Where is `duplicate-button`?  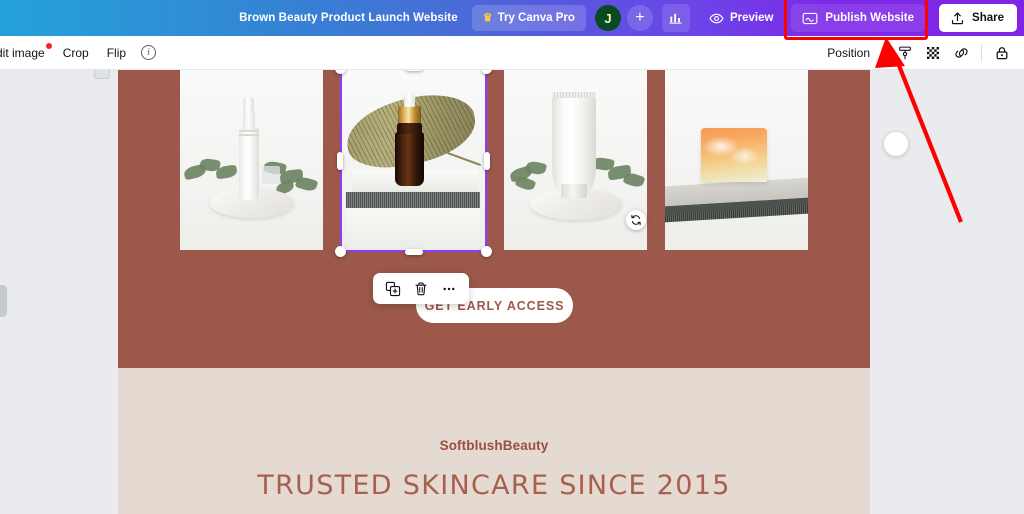
duplicate-button is located at coordinates (393, 289).